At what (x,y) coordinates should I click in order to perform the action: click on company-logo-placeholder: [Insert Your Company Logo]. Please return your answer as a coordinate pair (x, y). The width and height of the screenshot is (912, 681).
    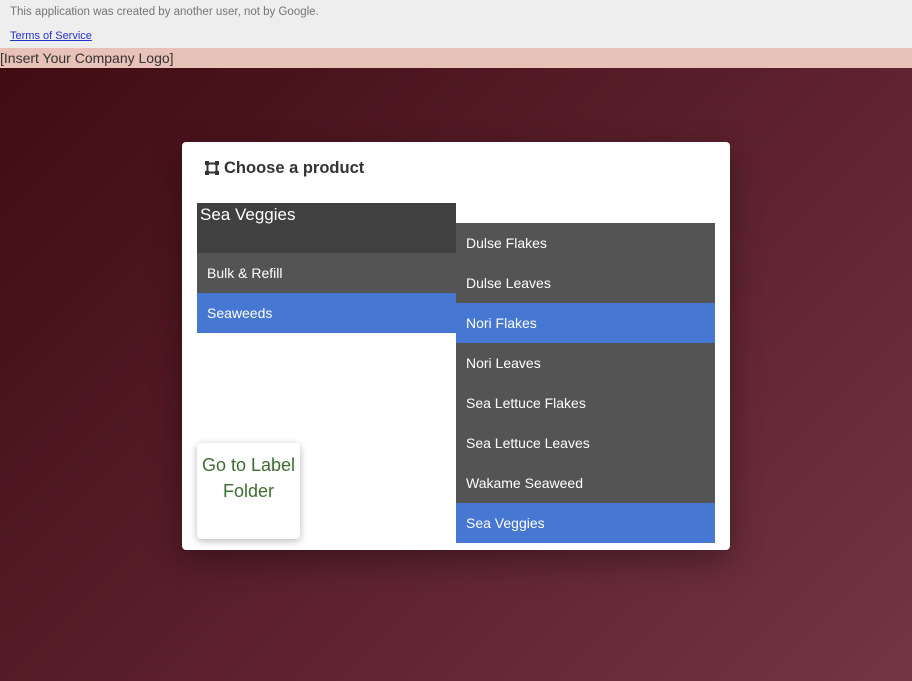
    Looking at the image, I should click on (87, 58).